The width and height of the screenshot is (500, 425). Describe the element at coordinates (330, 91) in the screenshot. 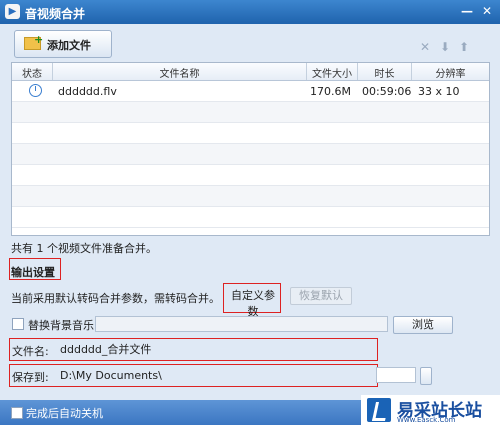

I see `row-size: 170.6M` at that location.